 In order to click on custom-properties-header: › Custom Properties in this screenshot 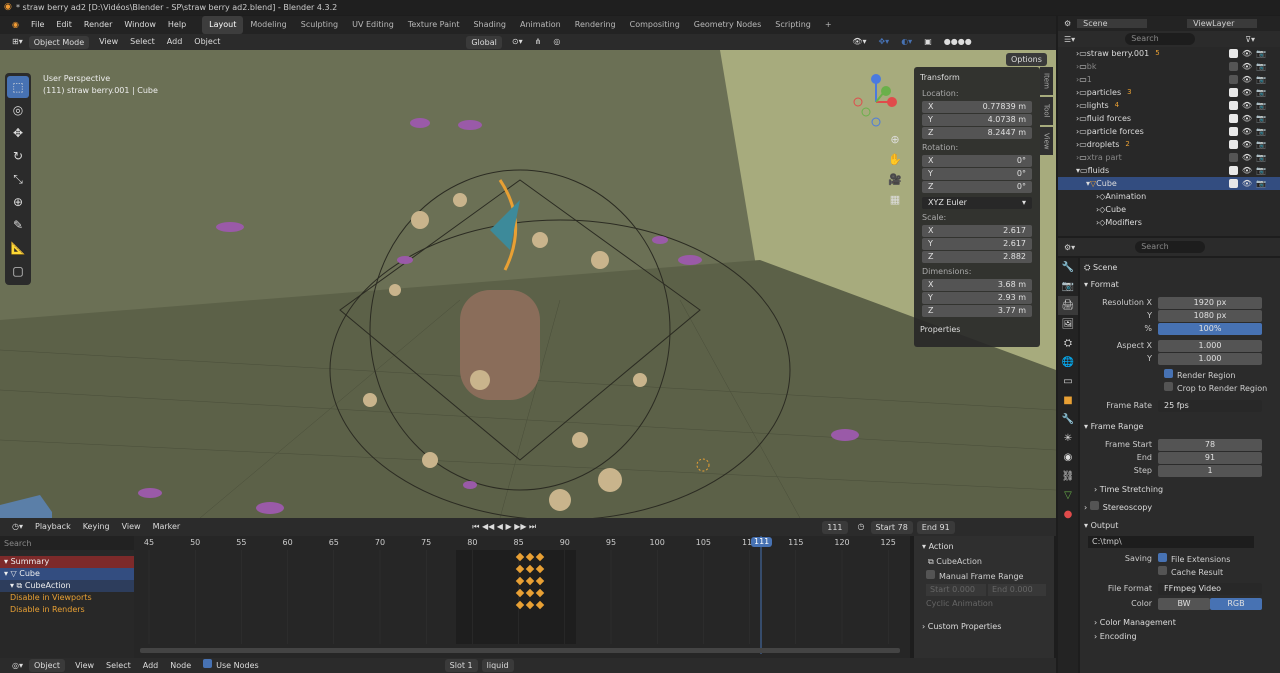, I will do `click(984, 627)`.